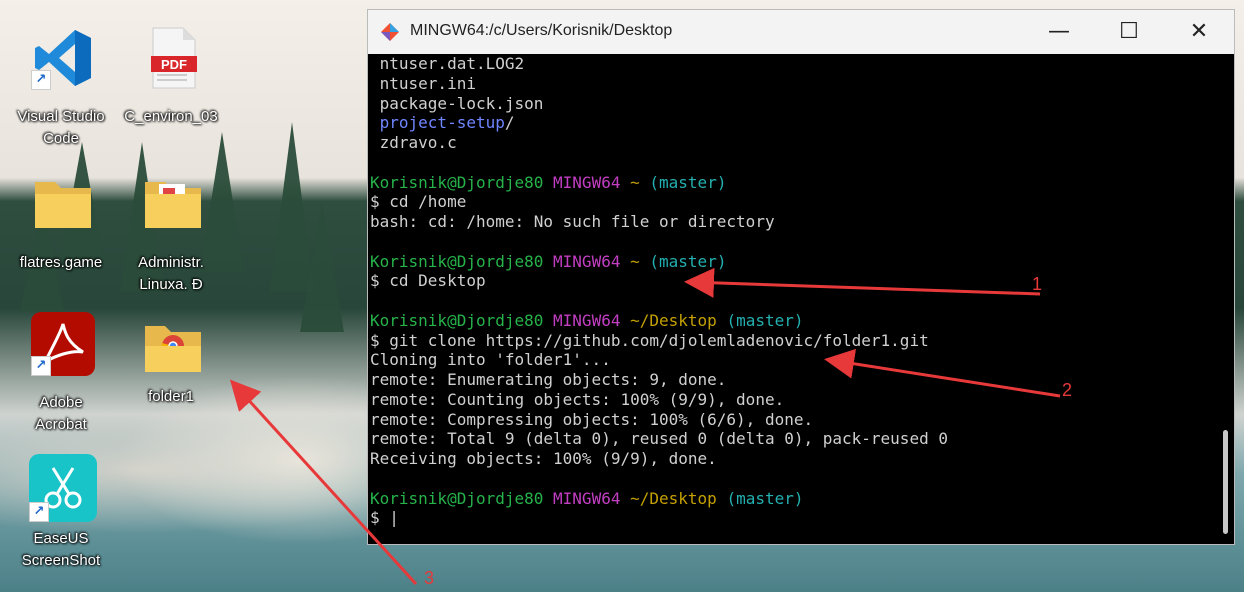 This screenshot has height=592, width=1244. I want to click on terminal-text: /, so click(509, 123).